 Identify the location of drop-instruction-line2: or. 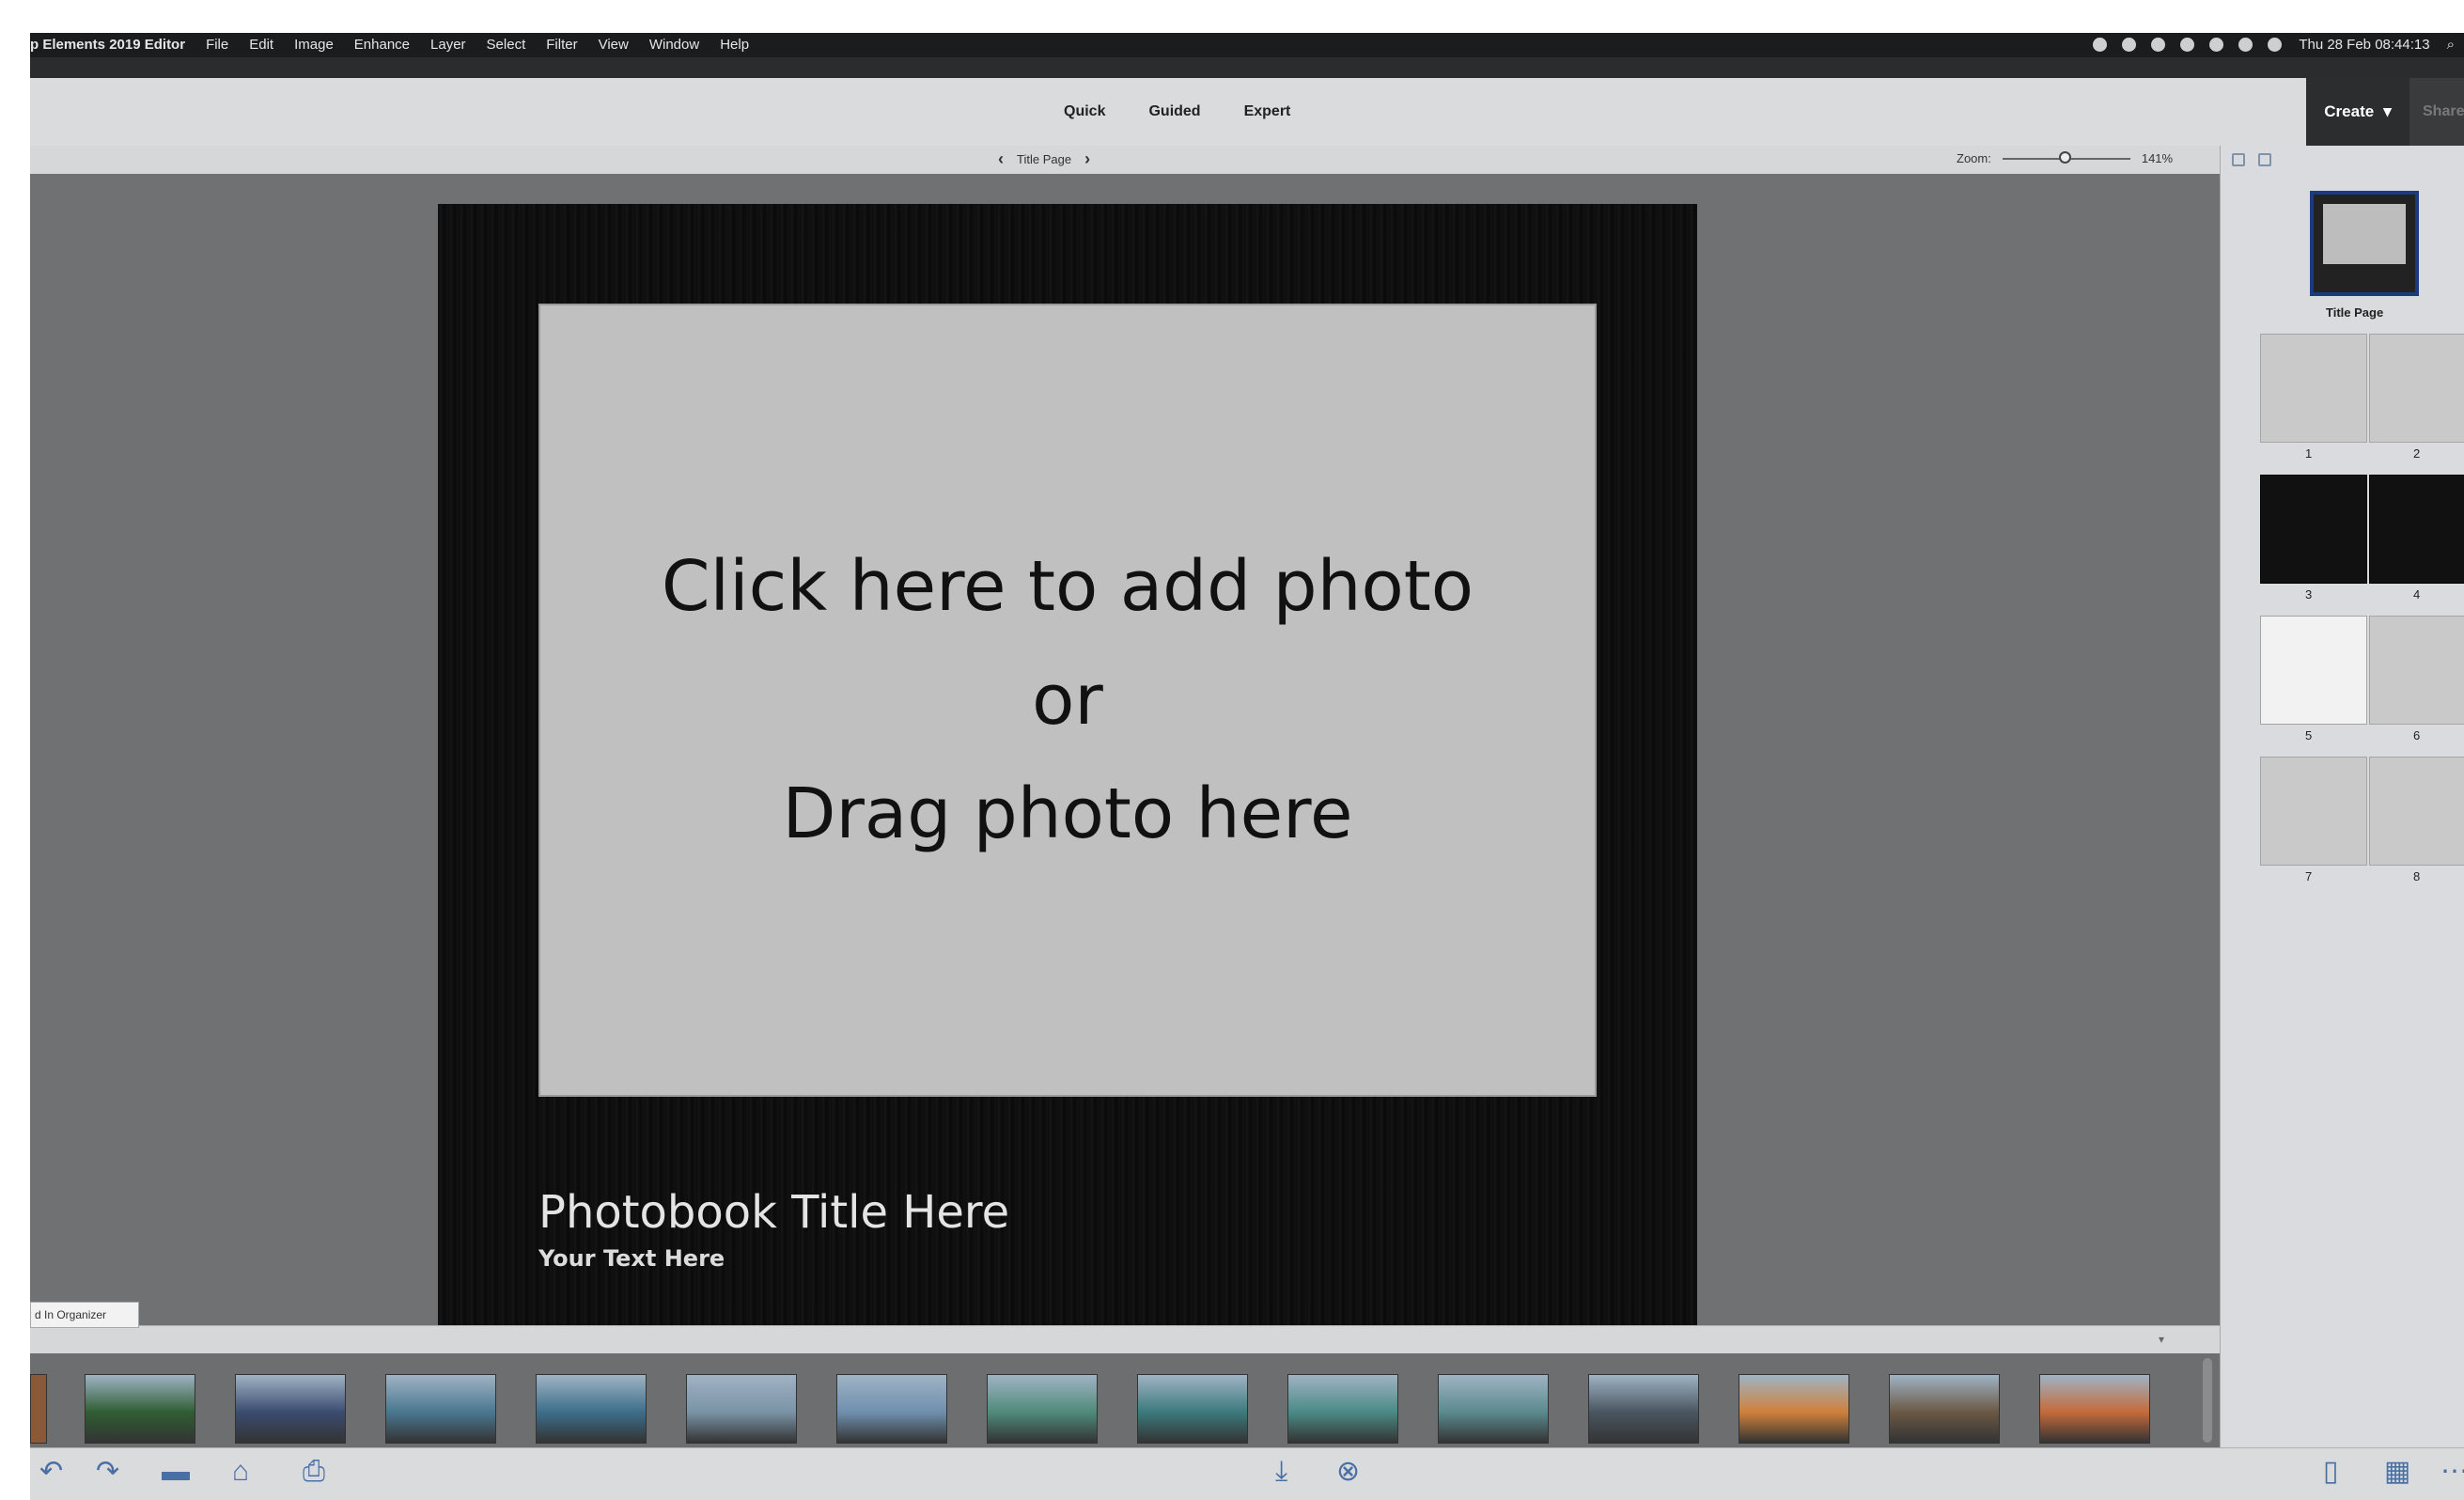
(1067, 700).